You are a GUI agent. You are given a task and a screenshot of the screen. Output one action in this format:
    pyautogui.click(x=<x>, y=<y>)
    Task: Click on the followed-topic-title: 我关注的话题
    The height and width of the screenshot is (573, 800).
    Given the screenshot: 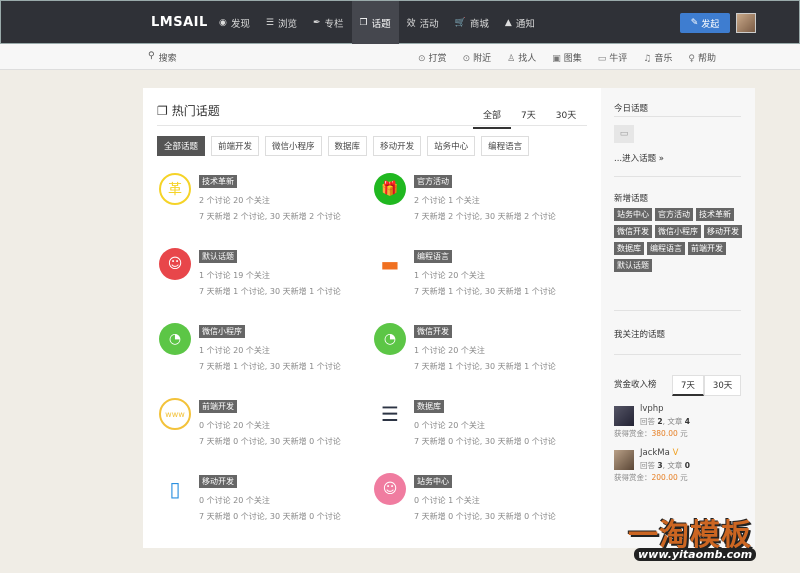 What is the action you would take?
    pyautogui.click(x=640, y=335)
    